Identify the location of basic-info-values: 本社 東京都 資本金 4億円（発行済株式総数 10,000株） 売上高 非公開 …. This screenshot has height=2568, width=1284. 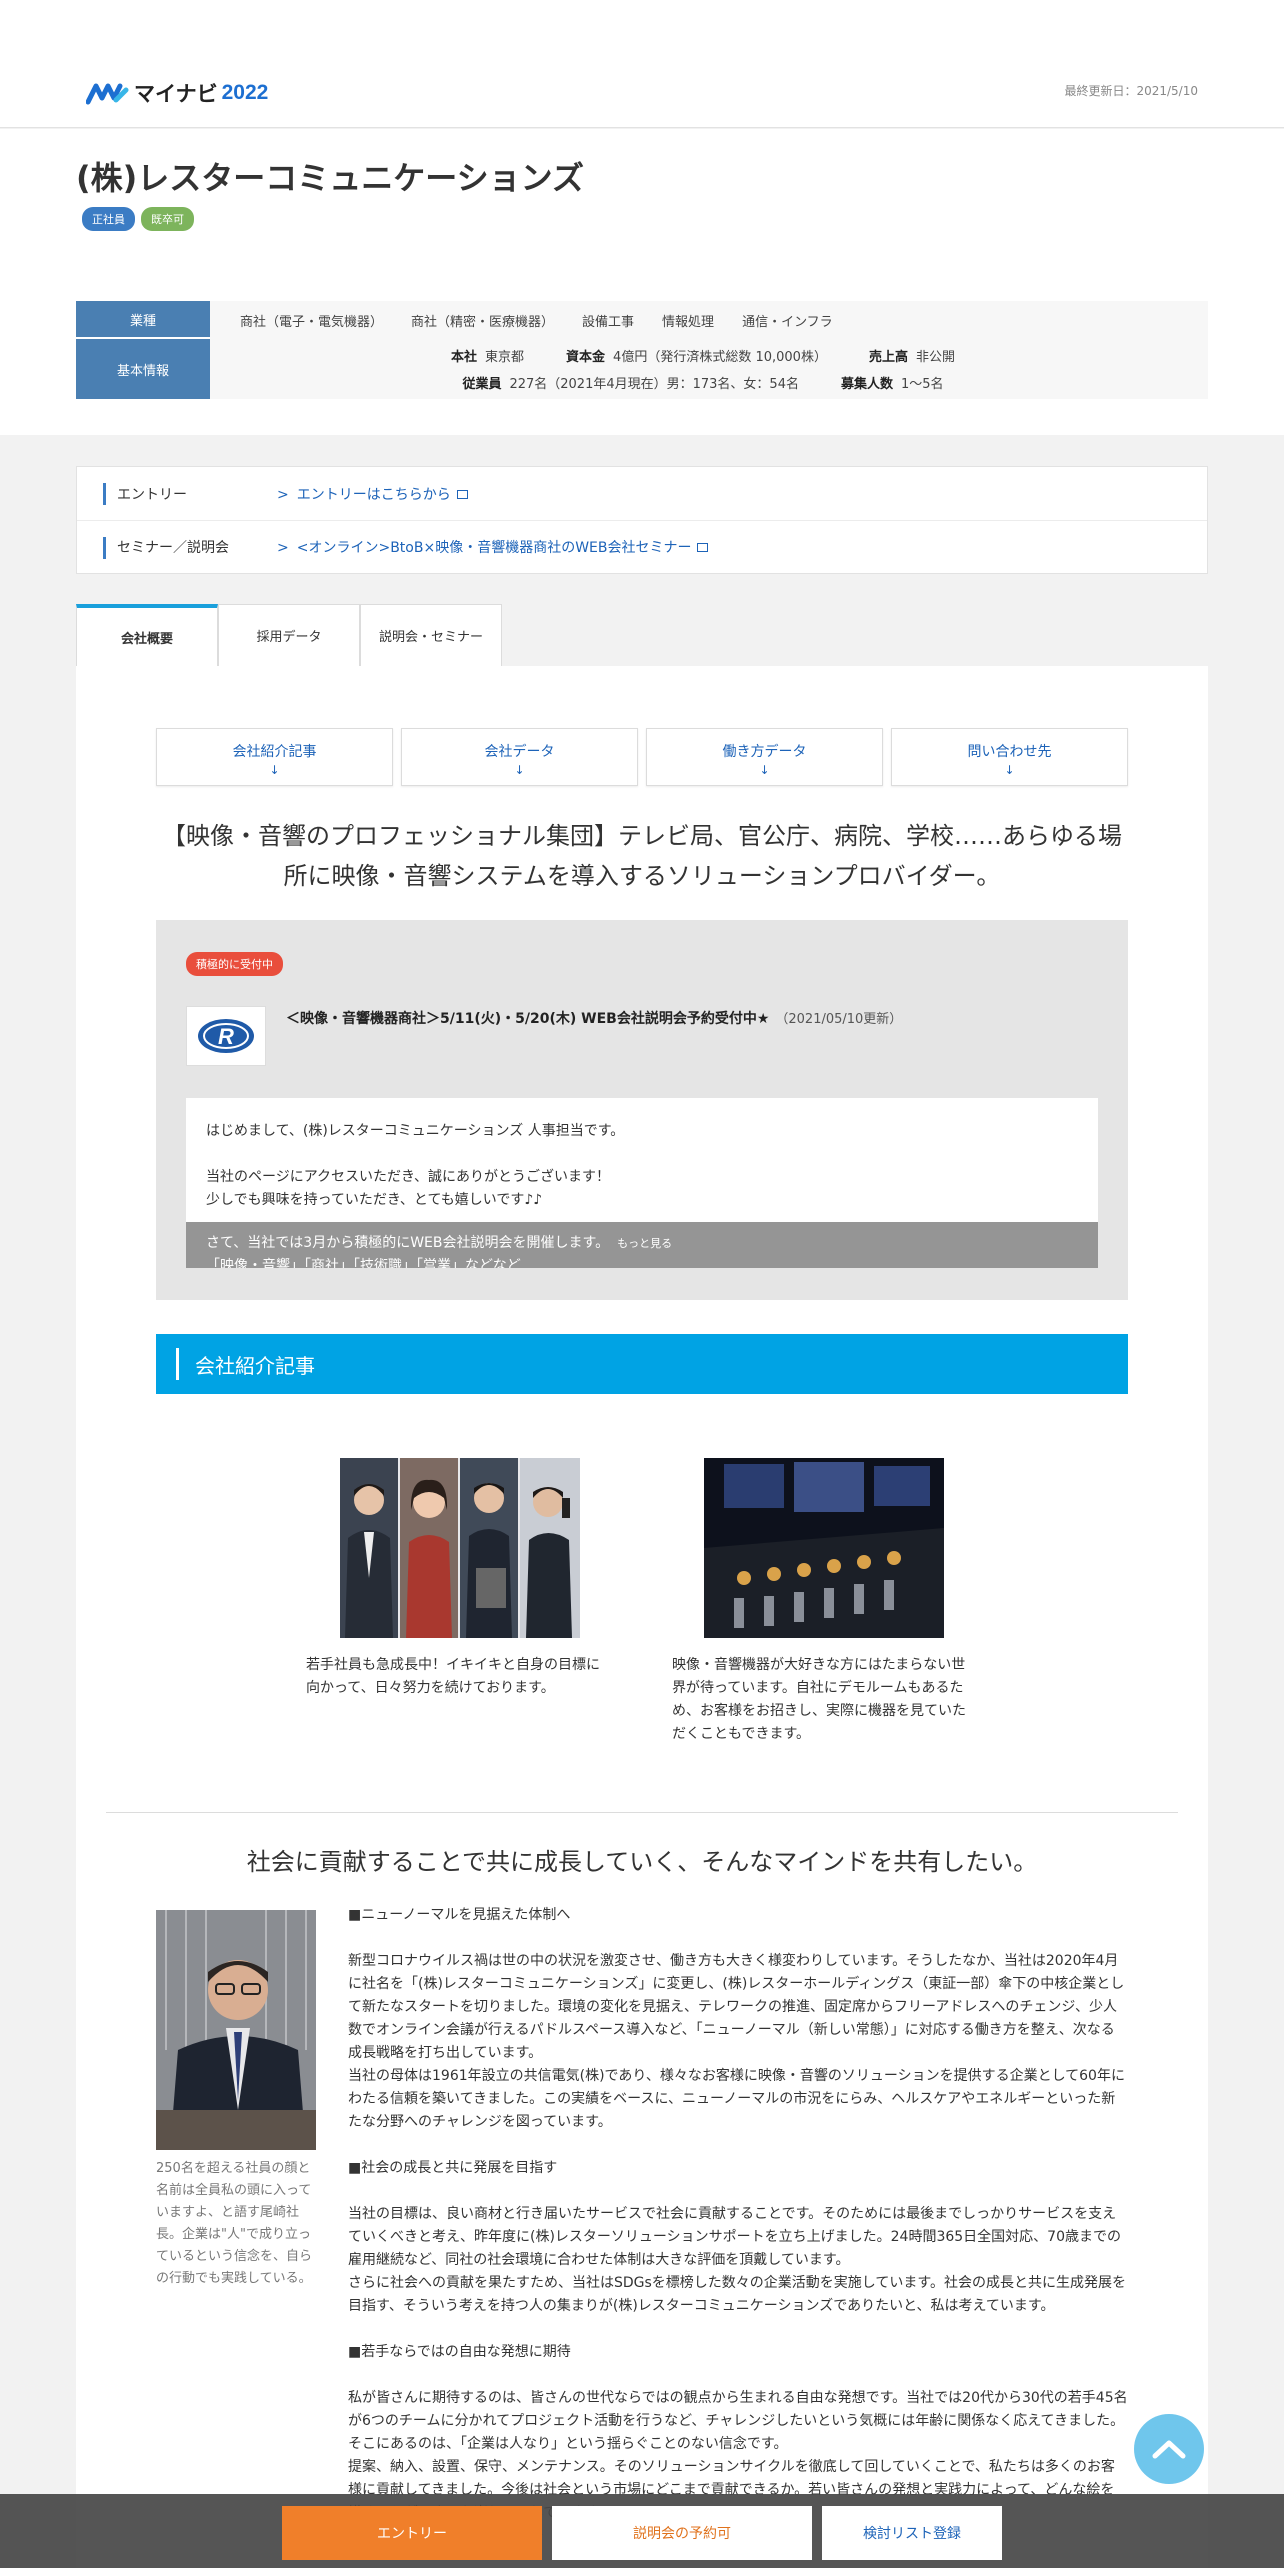
(709, 369).